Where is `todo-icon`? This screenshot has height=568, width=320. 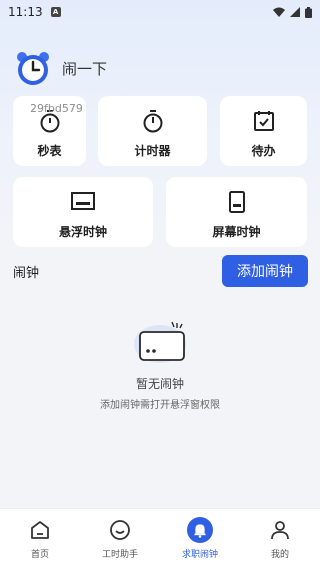
todo-icon is located at coordinates (264, 121).